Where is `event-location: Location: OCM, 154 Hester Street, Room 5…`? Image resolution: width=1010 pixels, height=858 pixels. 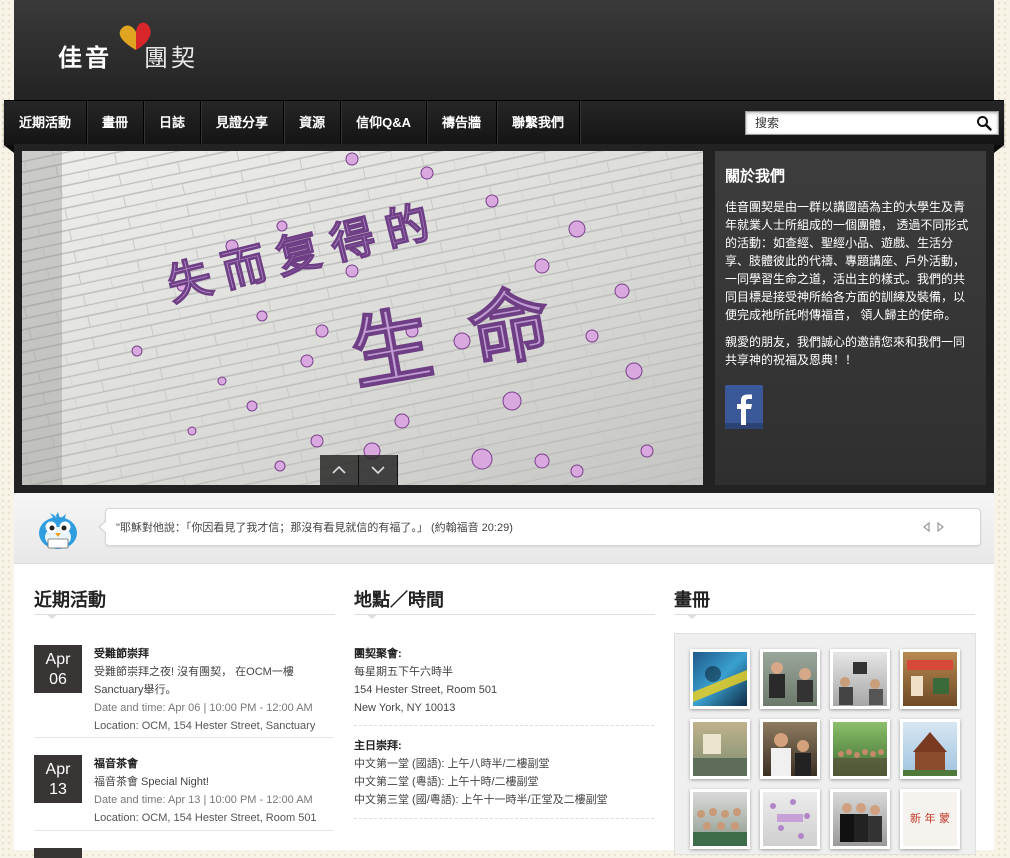 event-location: Location: OCM, 154 Hester Street, Room 5… is located at coordinates (205, 818).